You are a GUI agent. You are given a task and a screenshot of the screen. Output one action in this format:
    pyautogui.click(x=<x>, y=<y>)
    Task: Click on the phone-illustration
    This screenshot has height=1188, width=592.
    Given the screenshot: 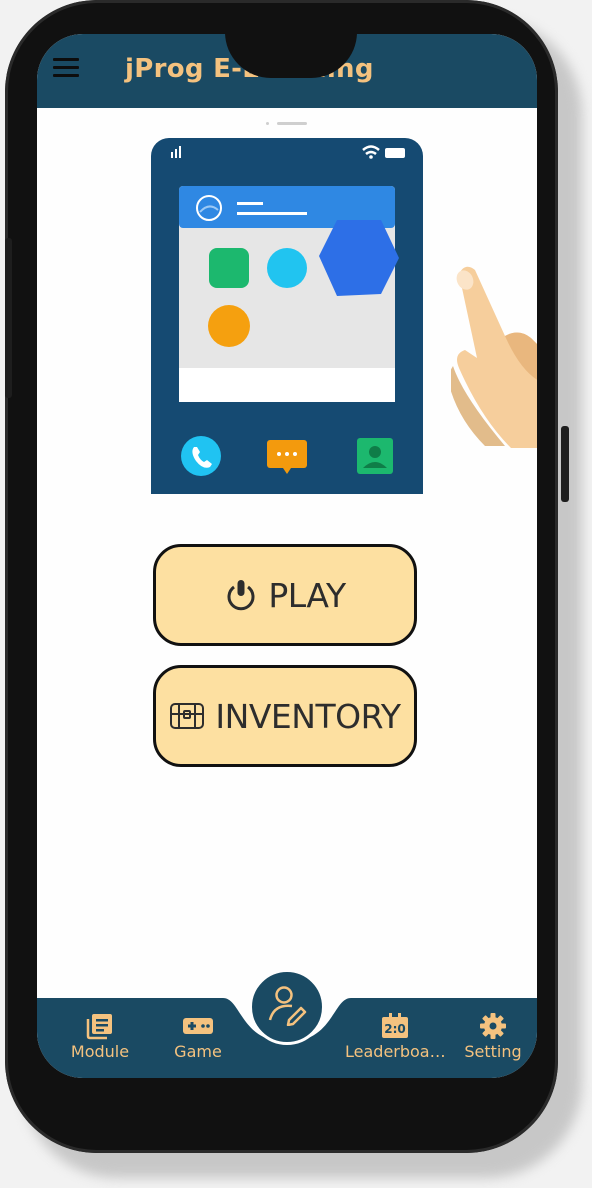 What is the action you would take?
    pyautogui.click(x=287, y=316)
    